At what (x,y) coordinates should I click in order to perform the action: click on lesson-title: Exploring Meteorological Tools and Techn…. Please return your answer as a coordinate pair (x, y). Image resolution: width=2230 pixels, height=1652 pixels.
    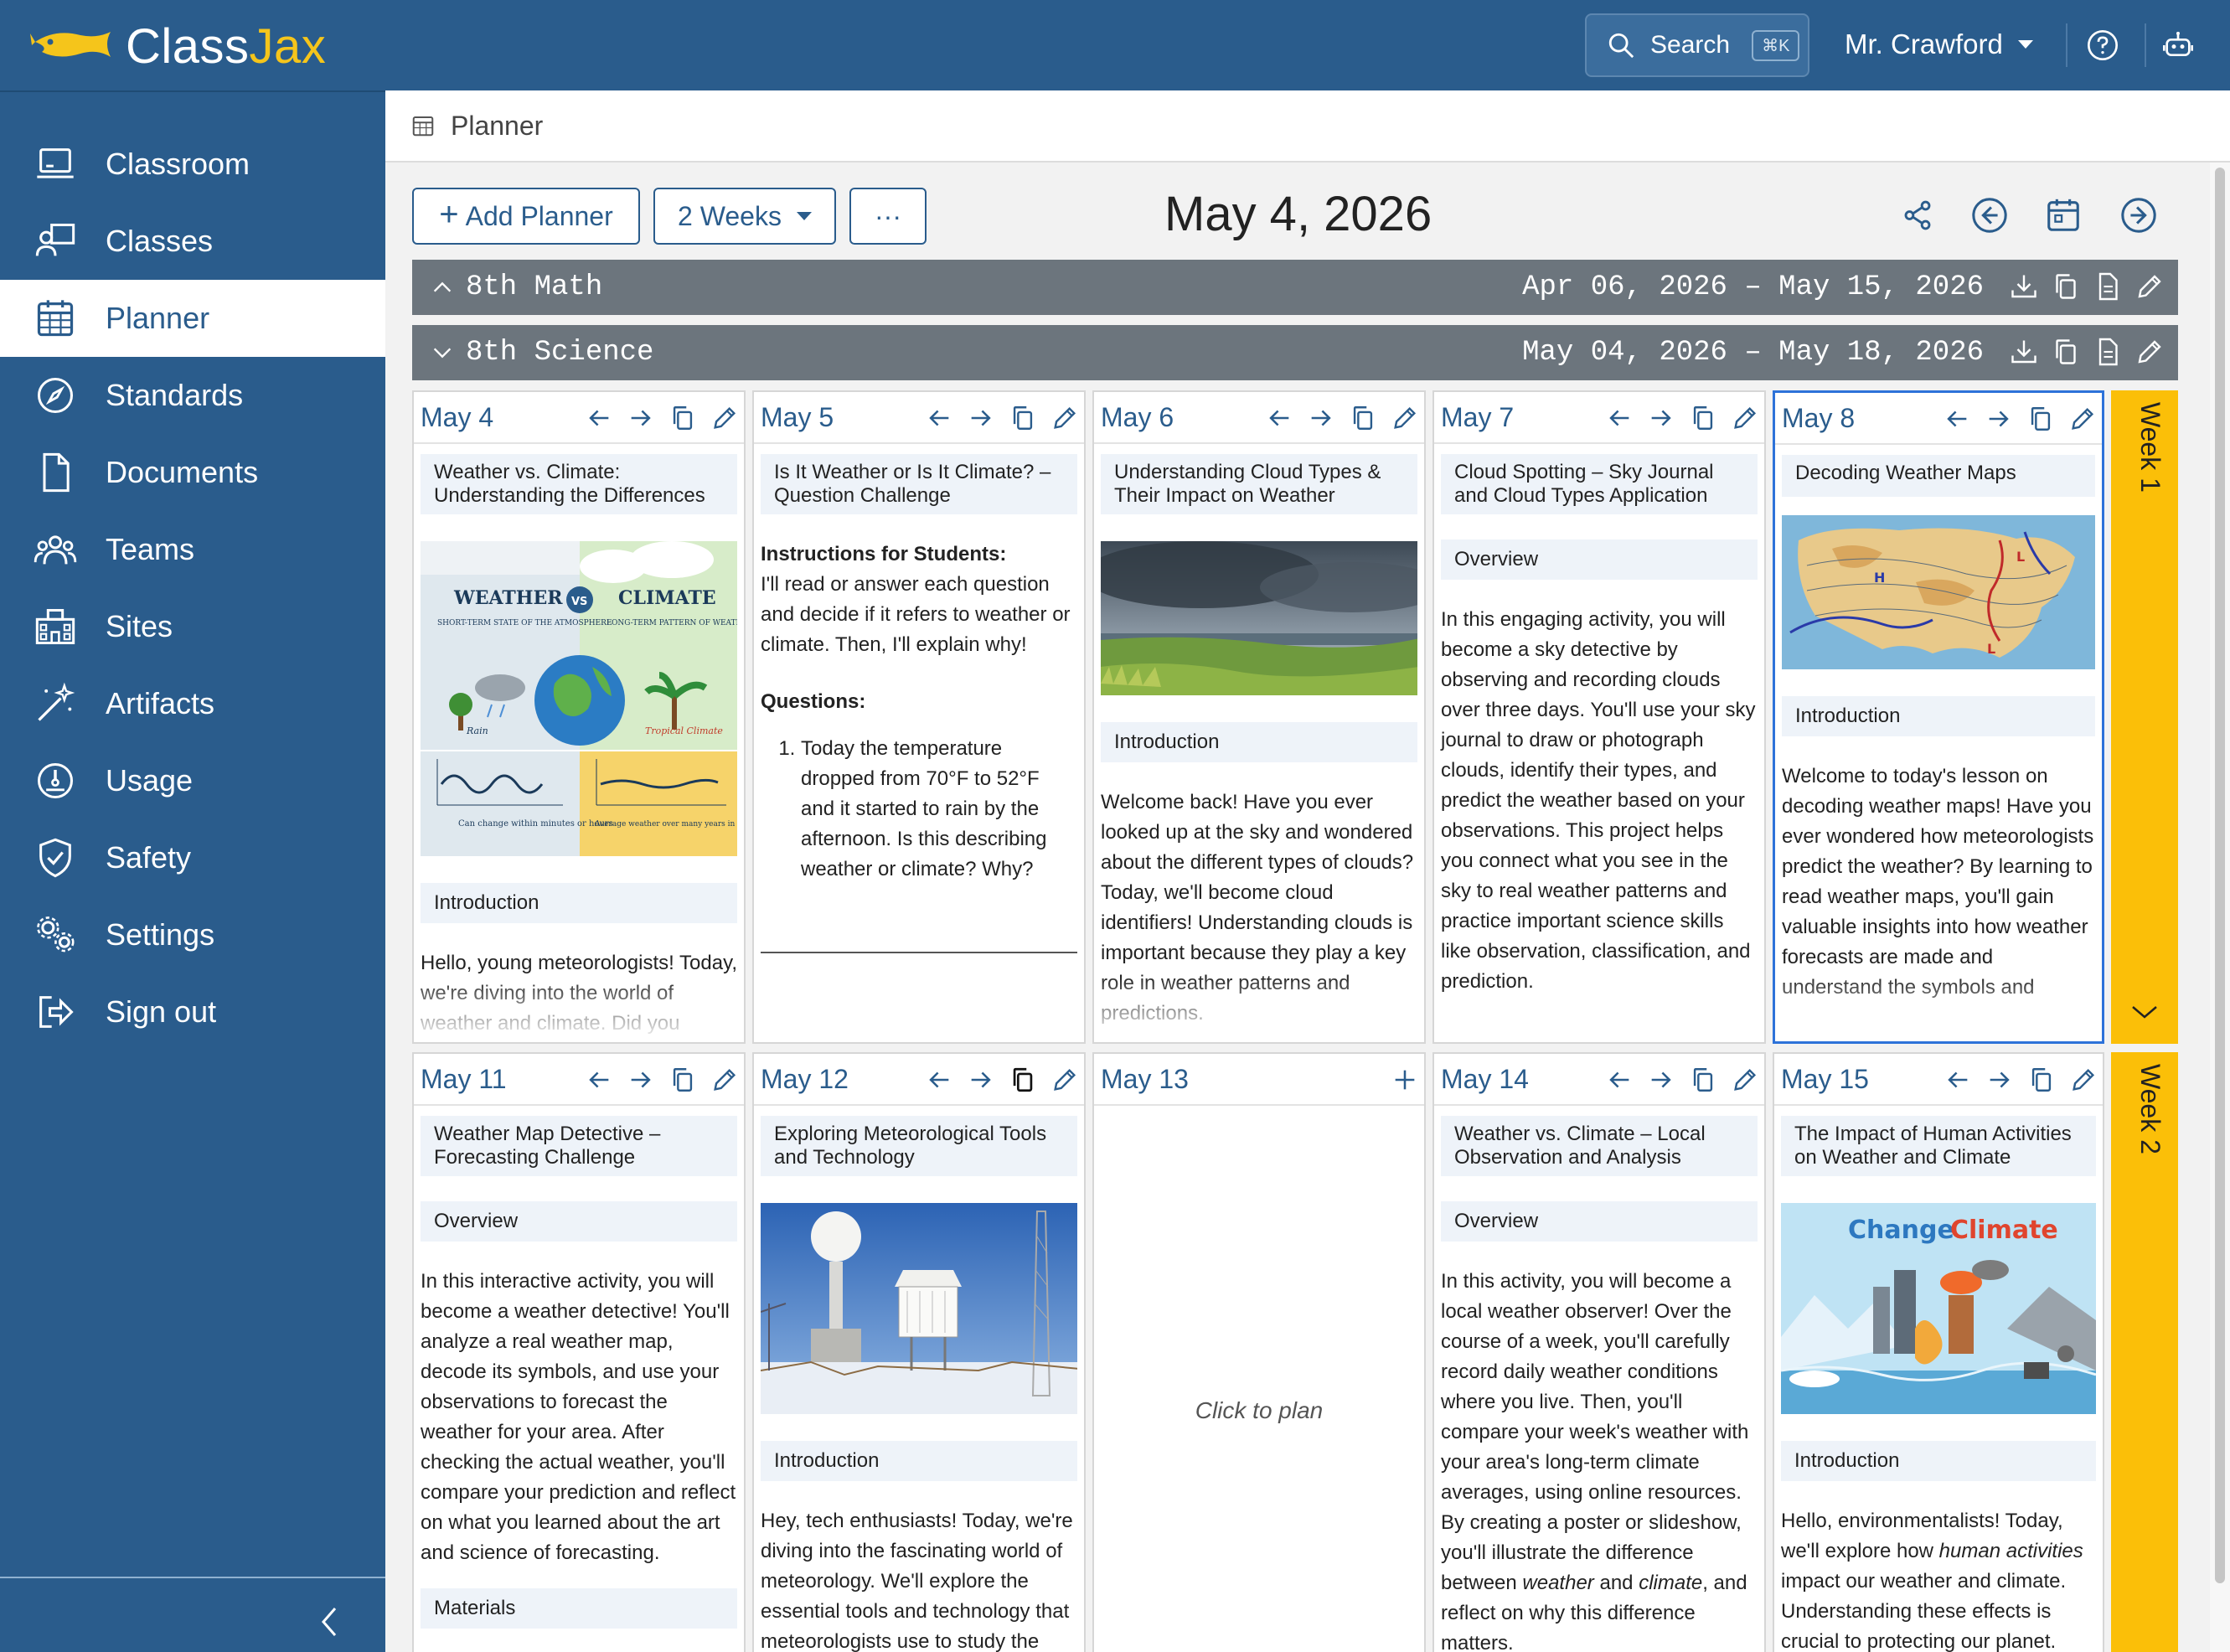
    Looking at the image, I should click on (919, 1146).